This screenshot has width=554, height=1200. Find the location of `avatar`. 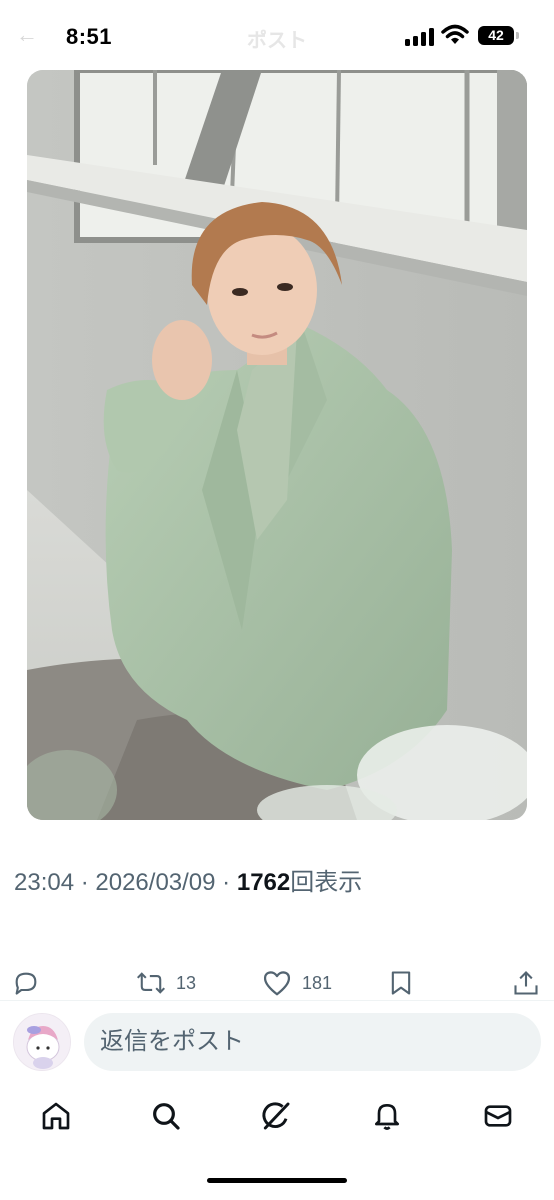

avatar is located at coordinates (42, 1042).